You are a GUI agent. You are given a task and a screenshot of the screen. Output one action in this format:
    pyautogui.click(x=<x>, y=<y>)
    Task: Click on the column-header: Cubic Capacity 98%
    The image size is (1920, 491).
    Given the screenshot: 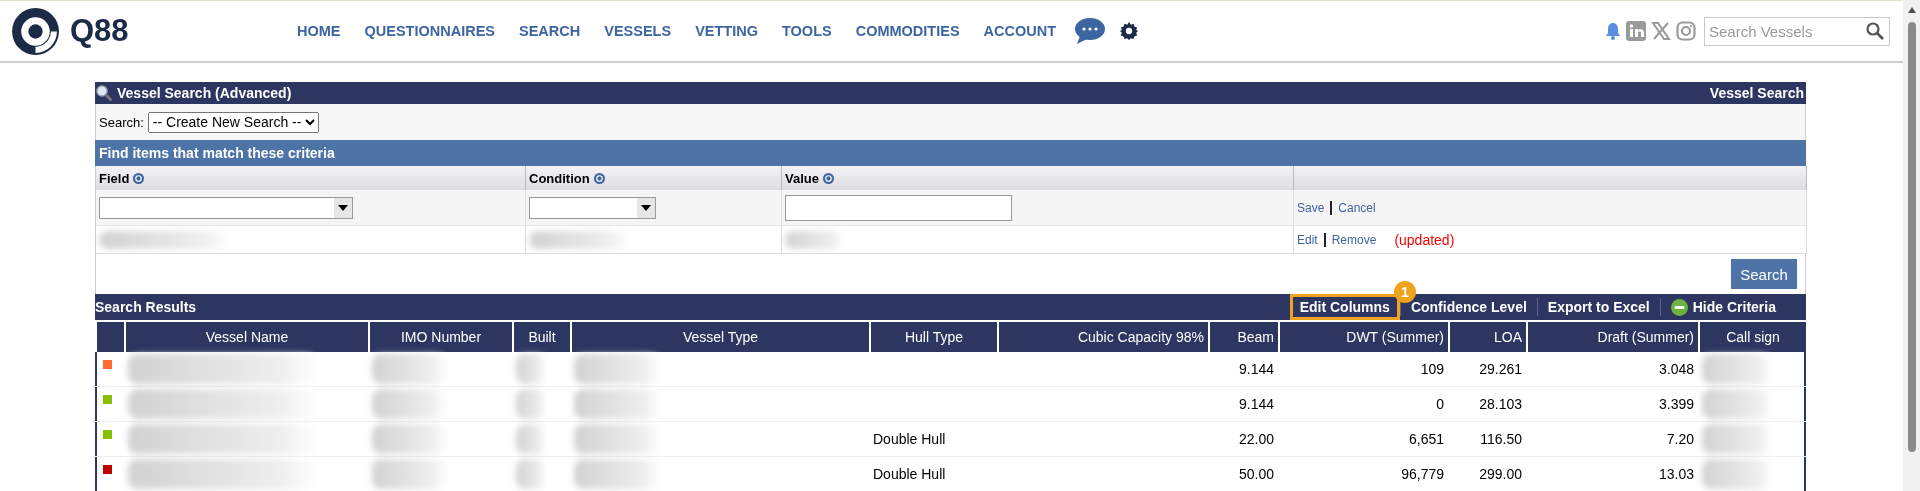 What is the action you would take?
    pyautogui.click(x=1102, y=336)
    